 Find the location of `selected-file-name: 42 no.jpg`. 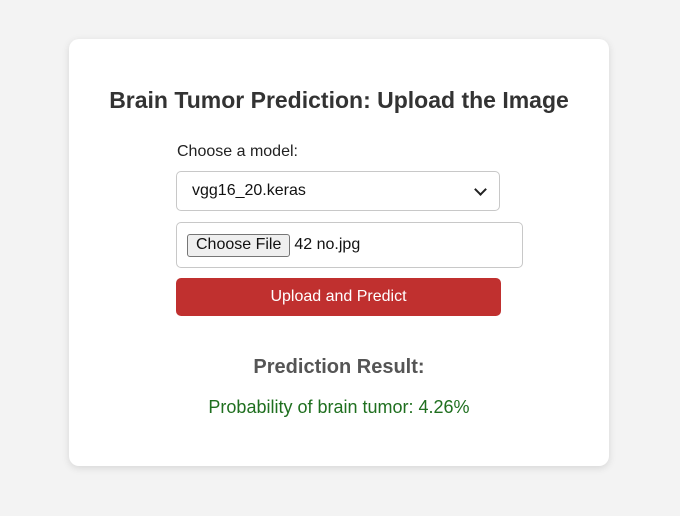

selected-file-name: 42 no.jpg is located at coordinates (327, 244).